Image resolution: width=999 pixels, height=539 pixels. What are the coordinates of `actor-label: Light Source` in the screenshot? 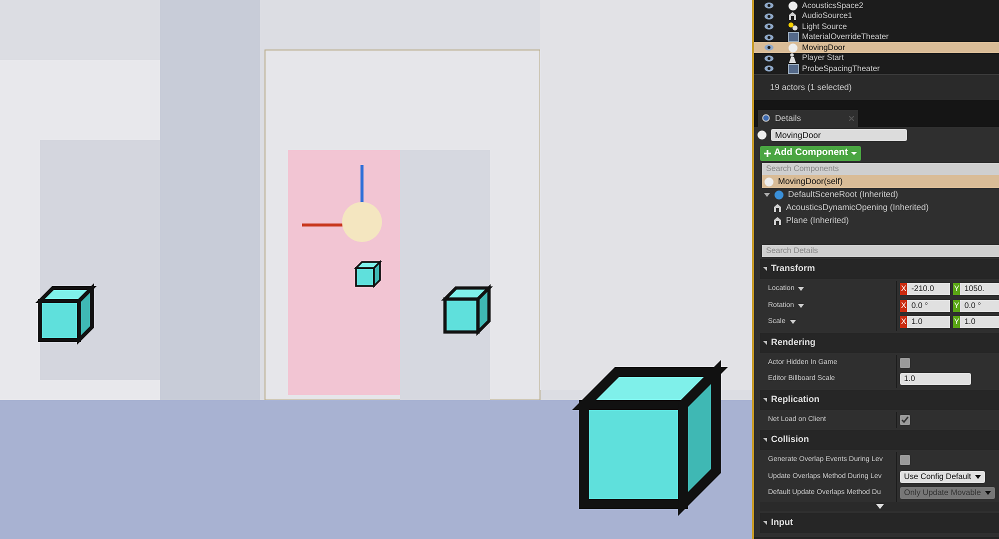 It's located at (824, 27).